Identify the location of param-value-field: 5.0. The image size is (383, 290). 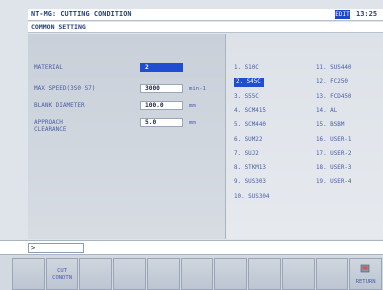
(161, 122).